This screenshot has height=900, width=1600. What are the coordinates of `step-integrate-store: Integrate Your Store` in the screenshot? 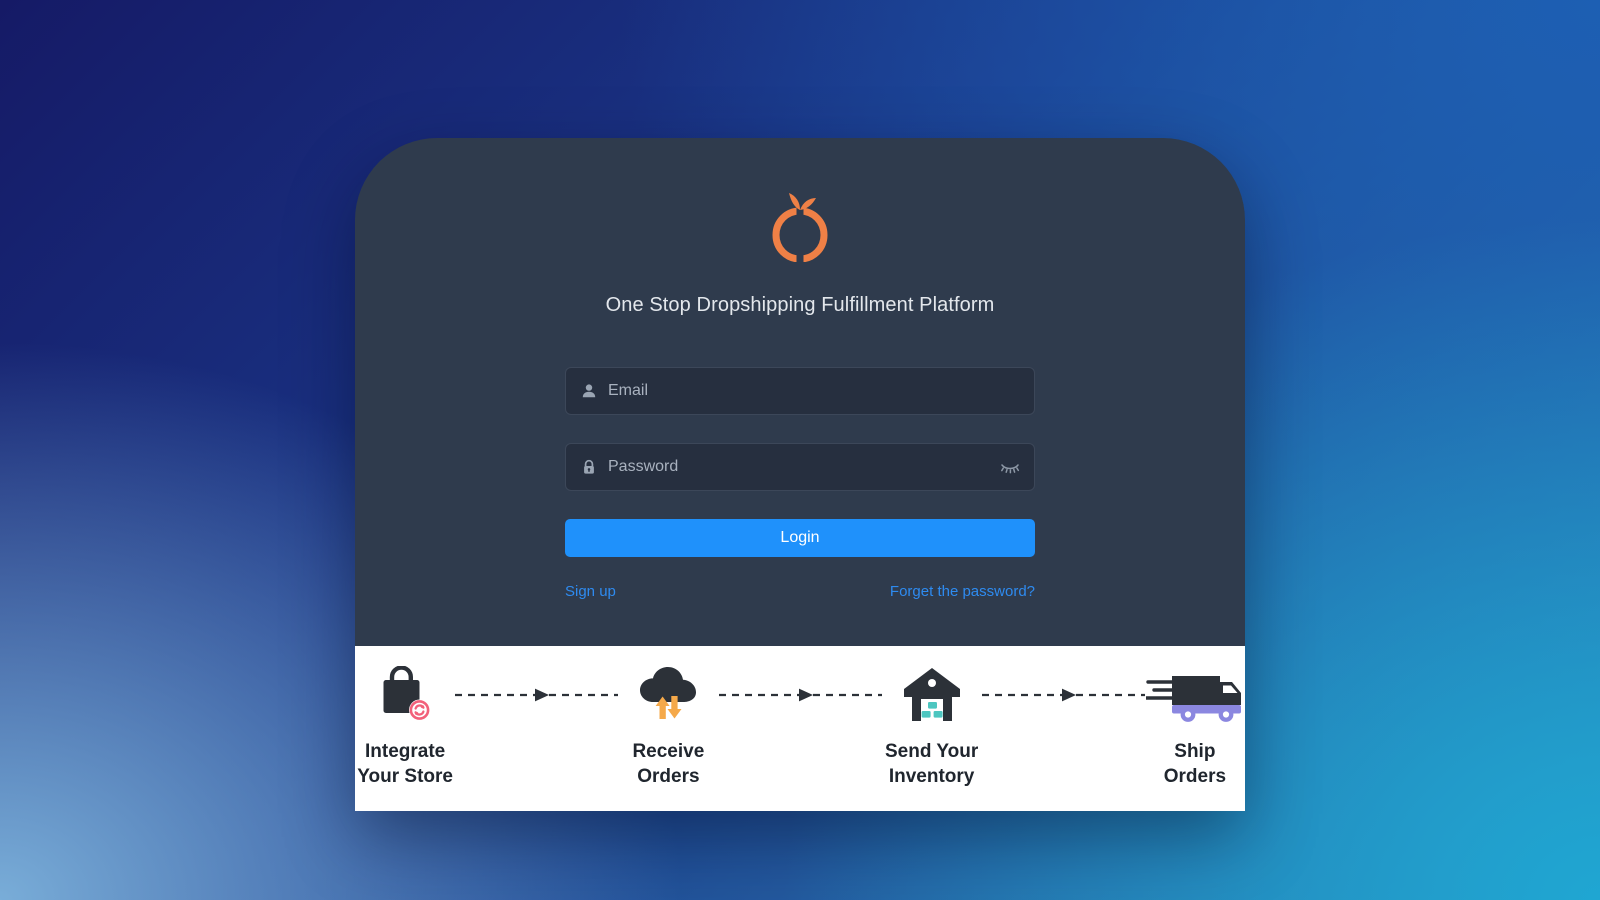 It's located at (405, 726).